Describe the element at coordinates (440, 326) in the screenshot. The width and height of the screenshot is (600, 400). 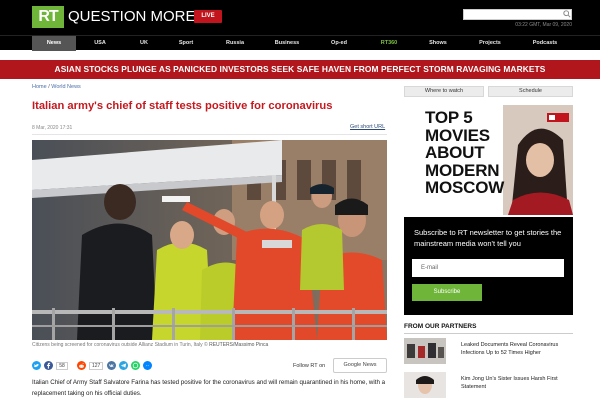
I see `partners-heading: FROM OUR PARTNERS` at that location.